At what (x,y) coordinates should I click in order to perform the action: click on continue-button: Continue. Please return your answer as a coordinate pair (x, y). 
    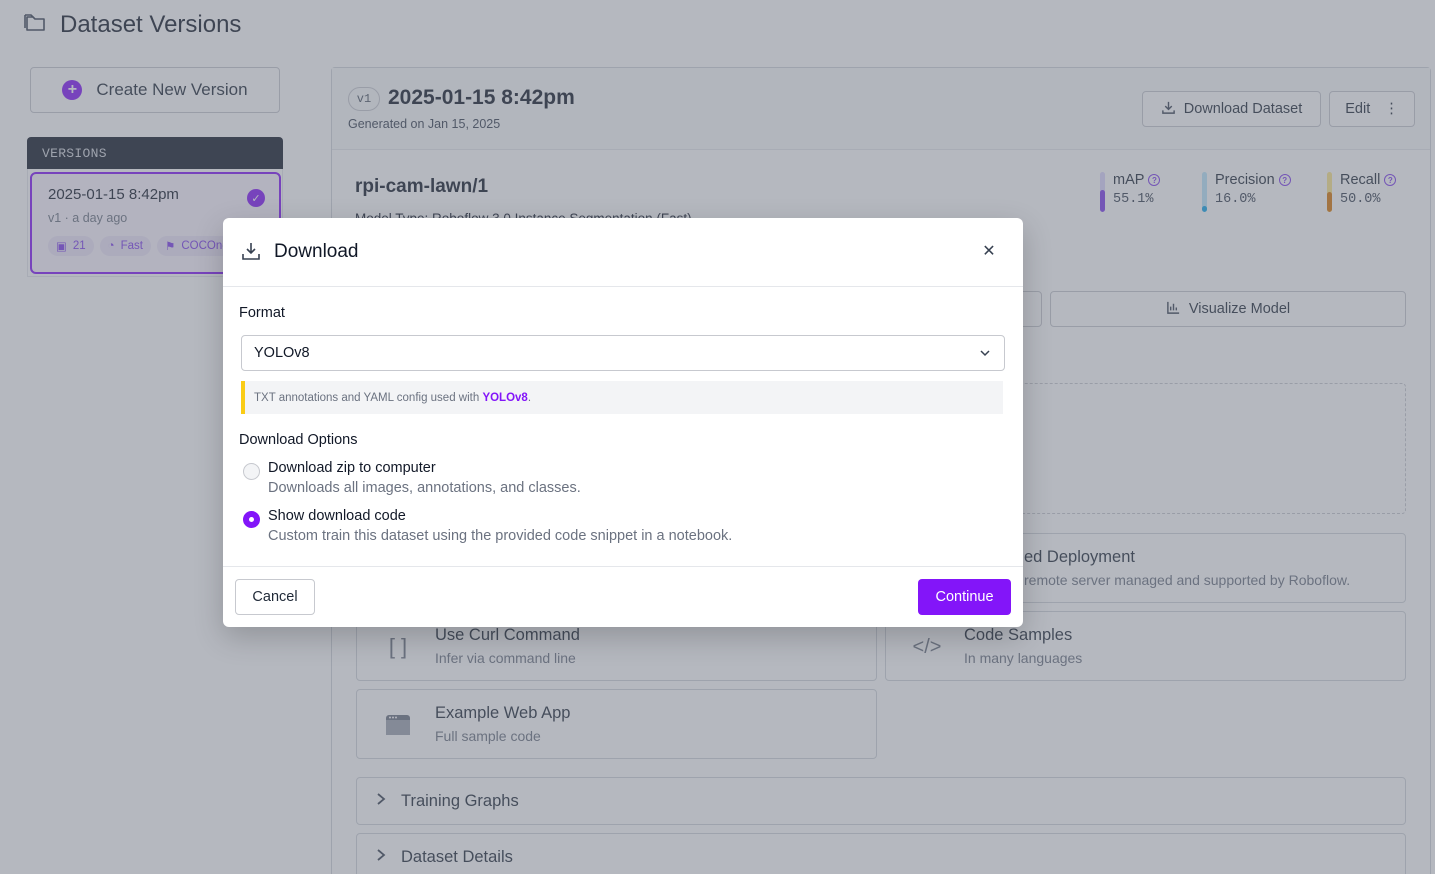
    Looking at the image, I should click on (964, 597).